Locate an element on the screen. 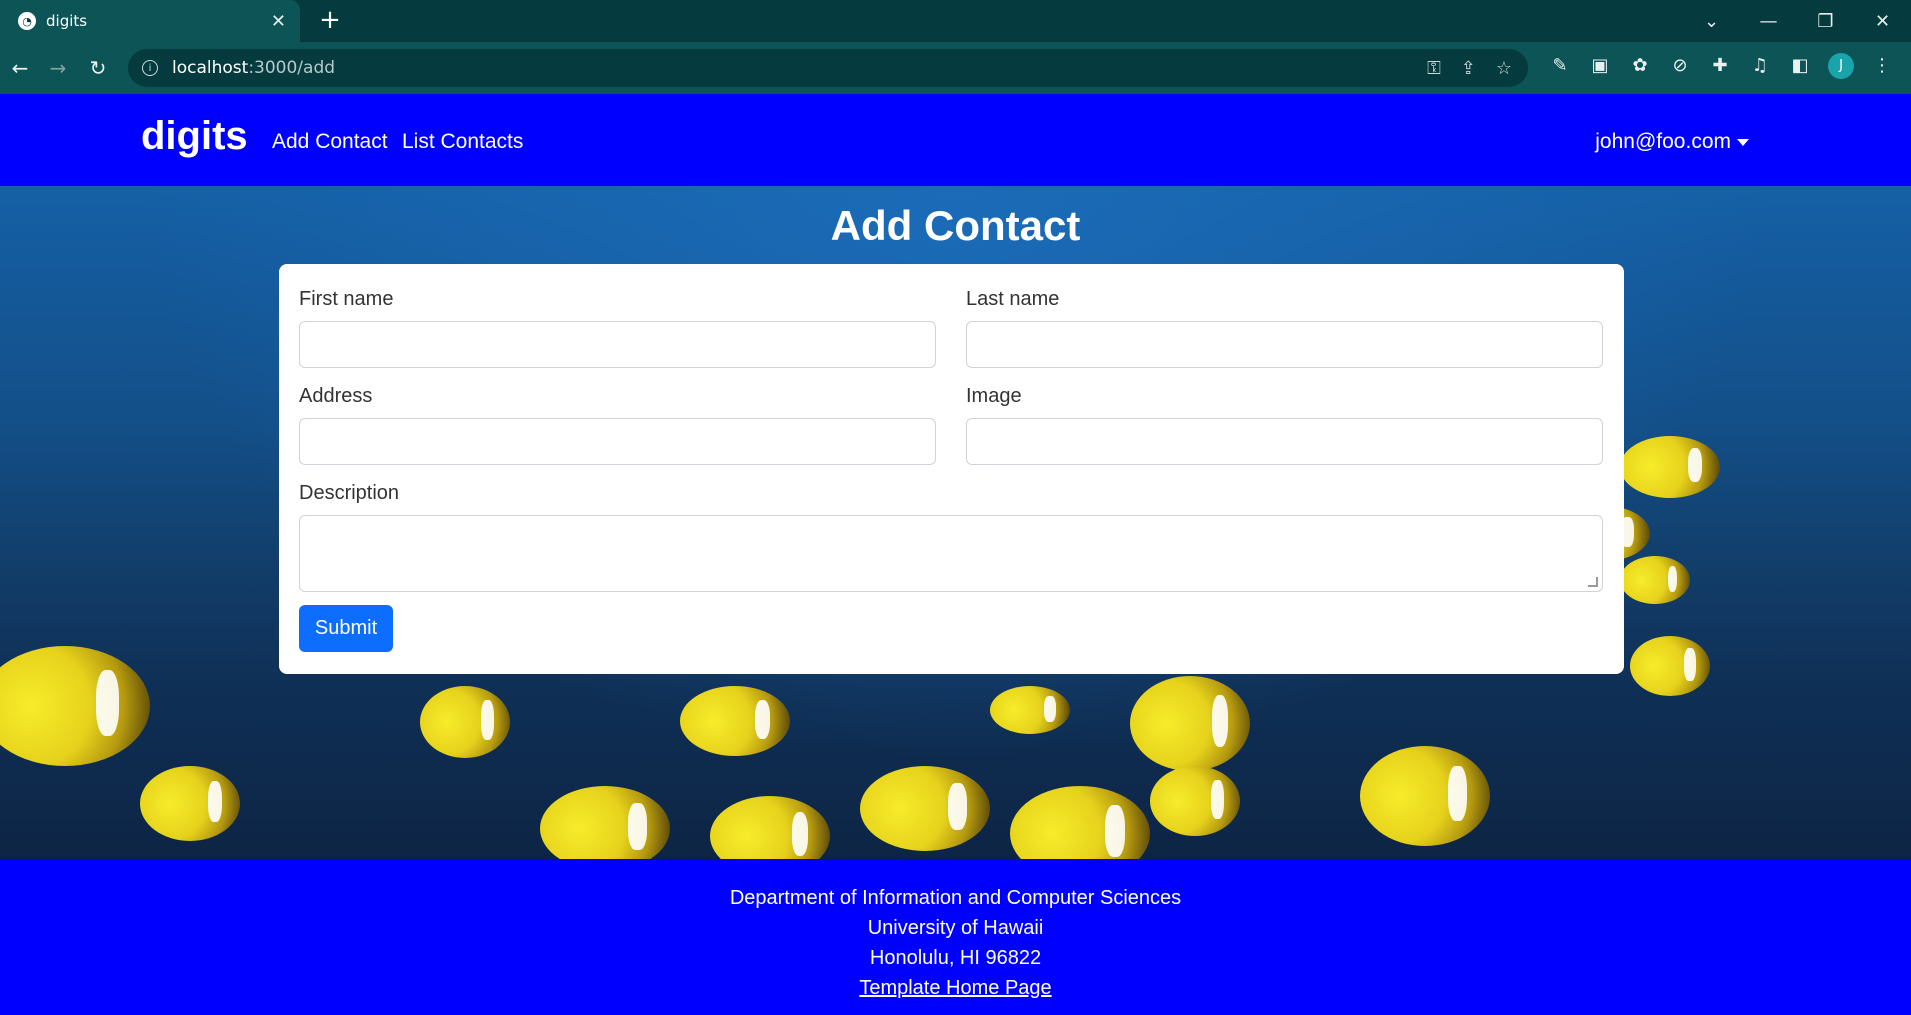 The width and height of the screenshot is (1911, 1015). caret-down-icon is located at coordinates (1743, 142).